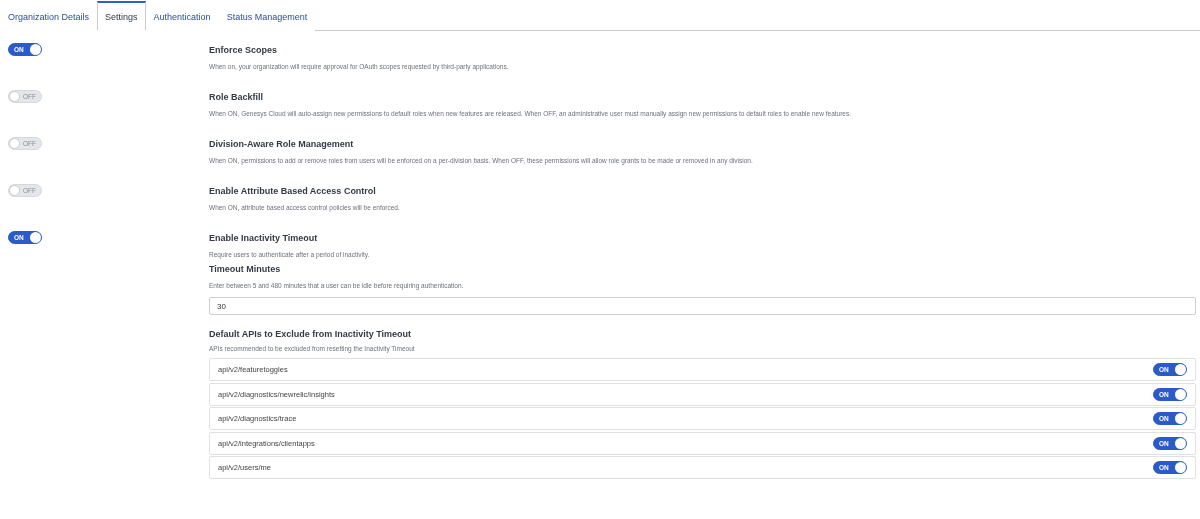 The image size is (1200, 519). What do you see at coordinates (244, 50) in the screenshot?
I see `setting-title: Enforce Scopes` at bounding box center [244, 50].